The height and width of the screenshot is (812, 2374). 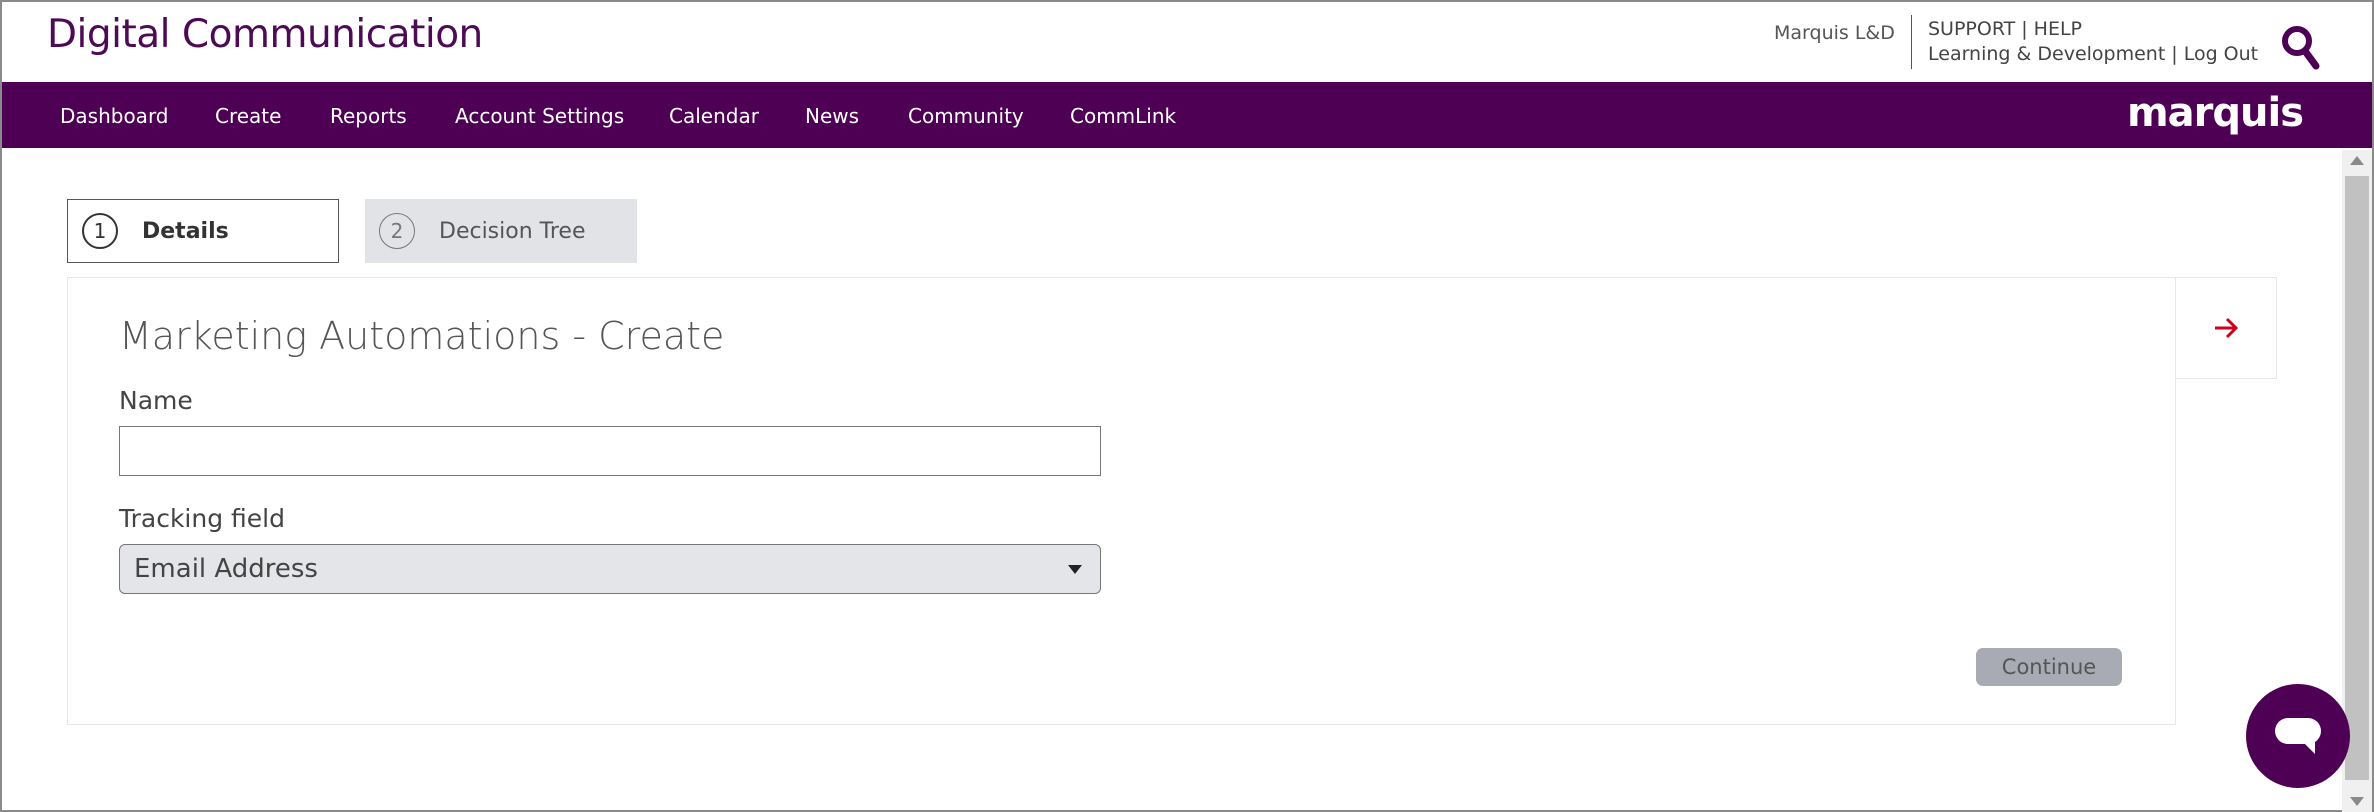 What do you see at coordinates (2300, 47) in the screenshot?
I see `search-icon` at bounding box center [2300, 47].